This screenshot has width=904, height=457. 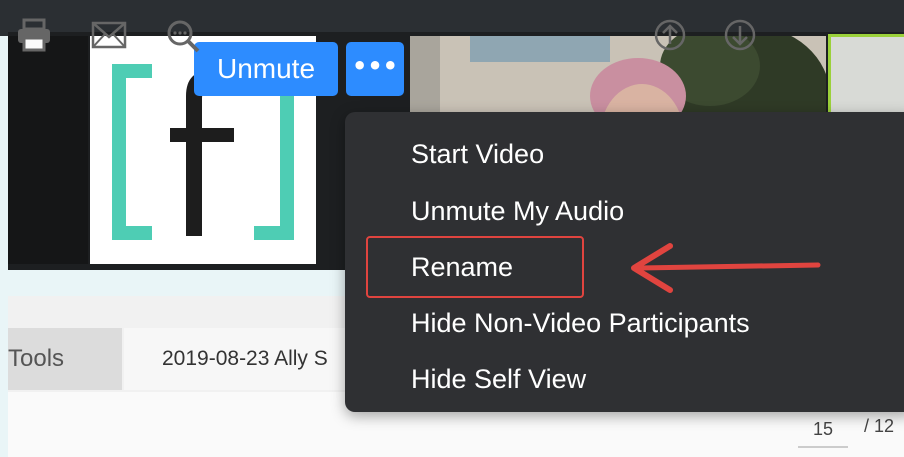 I want to click on page-number-input, so click(x=823, y=430).